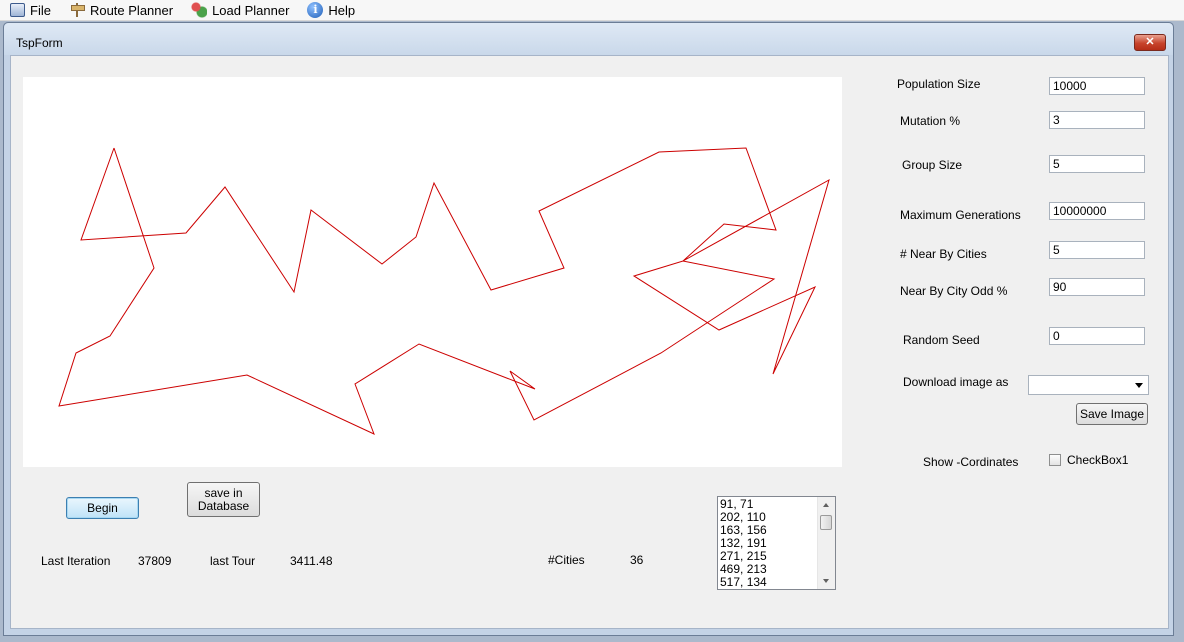 This screenshot has height=642, width=1184. What do you see at coordinates (637, 560) in the screenshot?
I see `cities-count-value: 36` at bounding box center [637, 560].